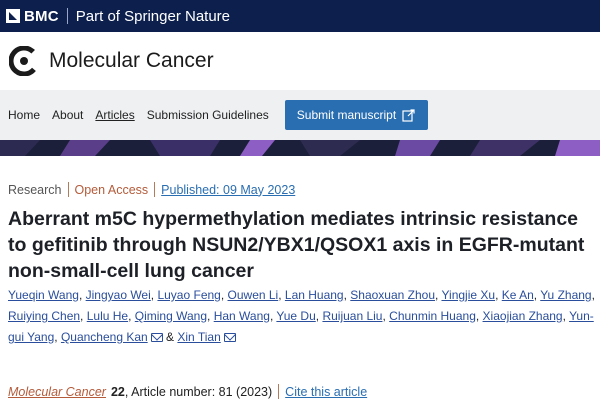  I want to click on author-link: Jingyao Wei, so click(118, 295).